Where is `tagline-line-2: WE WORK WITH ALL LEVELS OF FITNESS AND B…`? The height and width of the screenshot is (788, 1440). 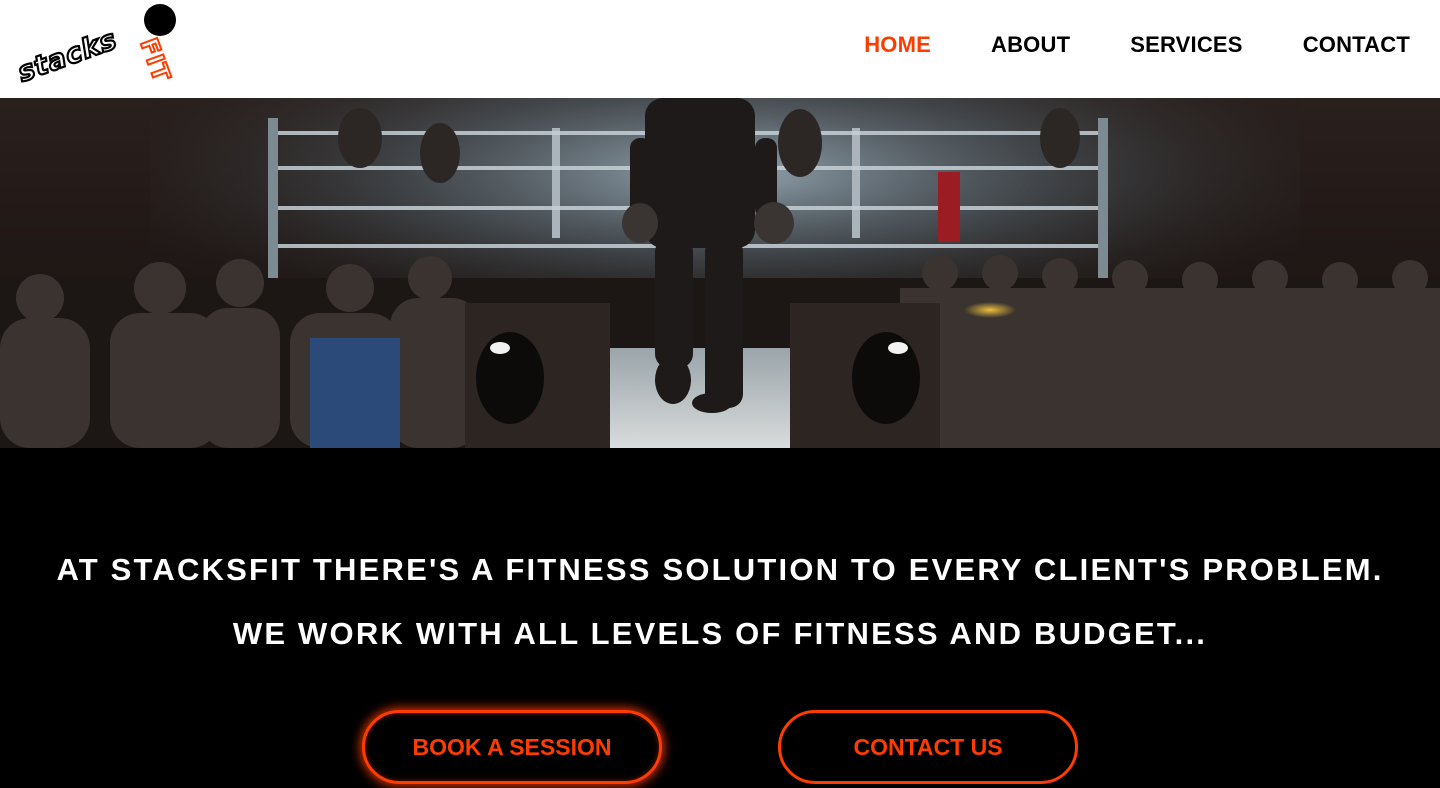
tagline-line-2: WE WORK WITH ALL LEVELS OF FITNESS AND B… is located at coordinates (720, 633).